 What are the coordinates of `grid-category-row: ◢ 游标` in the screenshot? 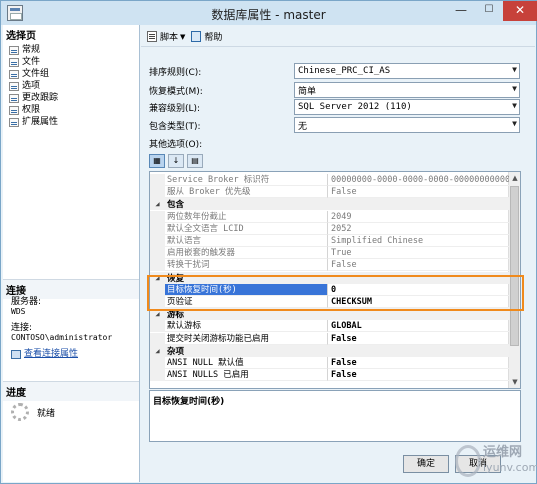 It's located at (329, 314).